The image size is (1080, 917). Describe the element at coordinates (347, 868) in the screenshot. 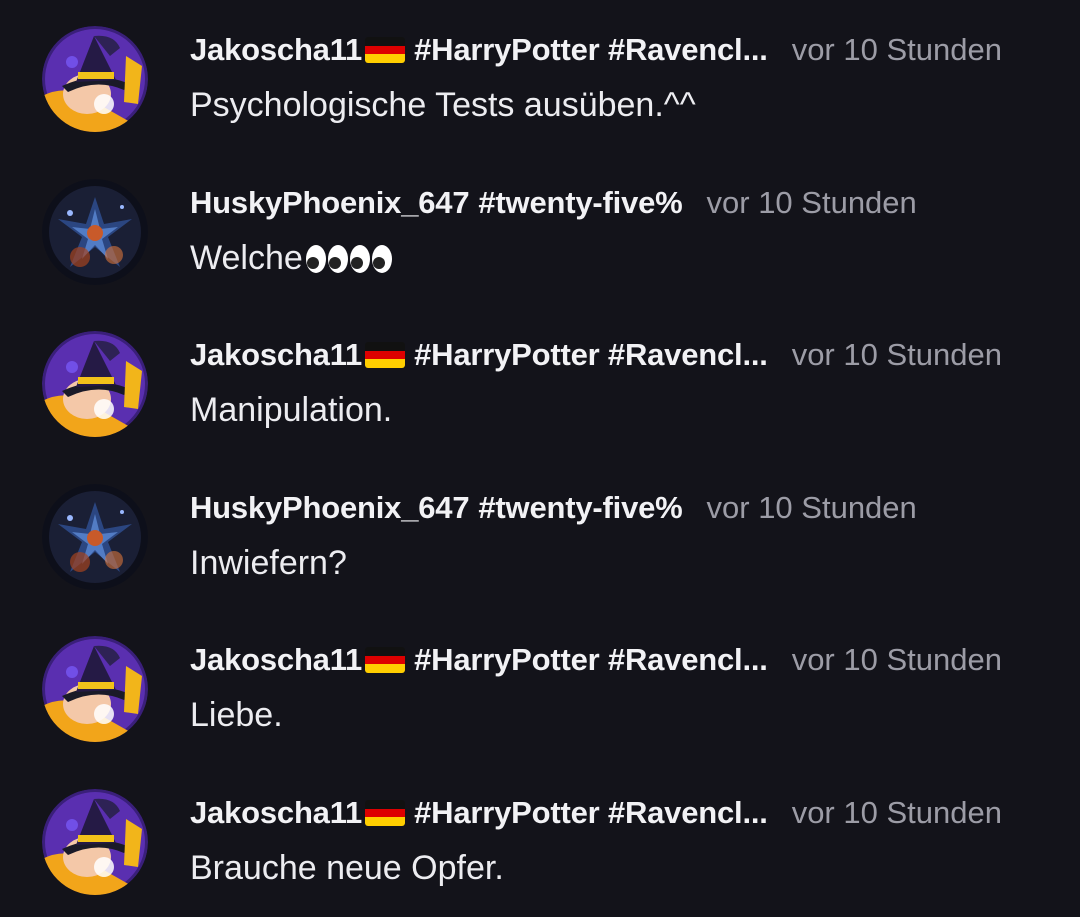

I see `comment-text: Brauche neue Opfer.` at that location.